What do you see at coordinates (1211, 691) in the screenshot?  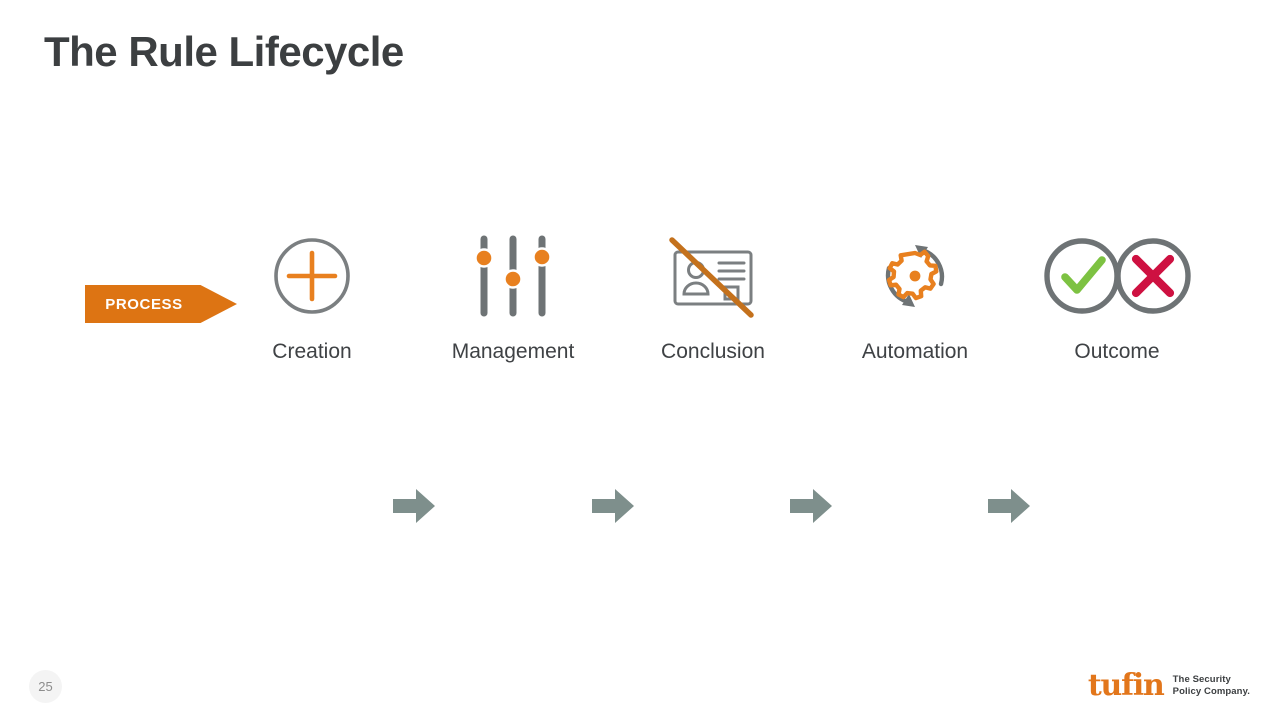 I see `brand-tagline-line-2: Policy Company.` at bounding box center [1211, 691].